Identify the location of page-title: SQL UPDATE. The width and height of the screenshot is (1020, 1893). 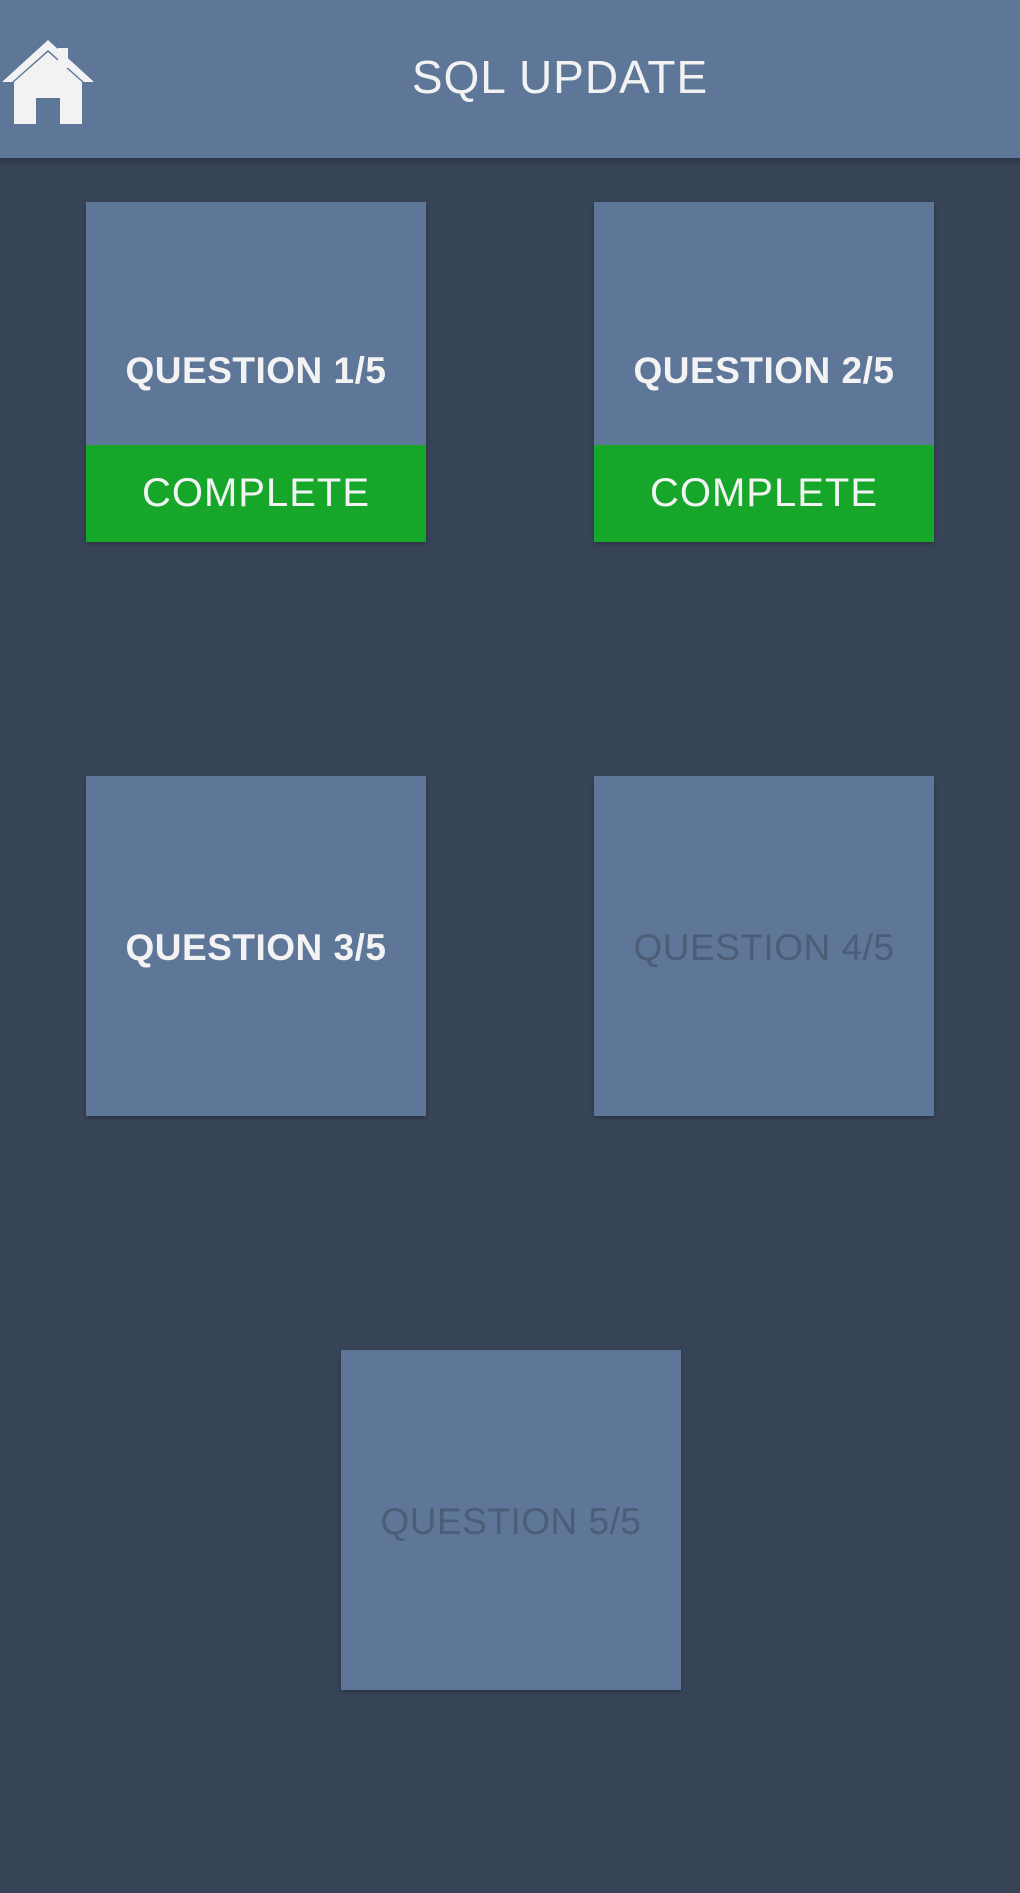
(560, 77).